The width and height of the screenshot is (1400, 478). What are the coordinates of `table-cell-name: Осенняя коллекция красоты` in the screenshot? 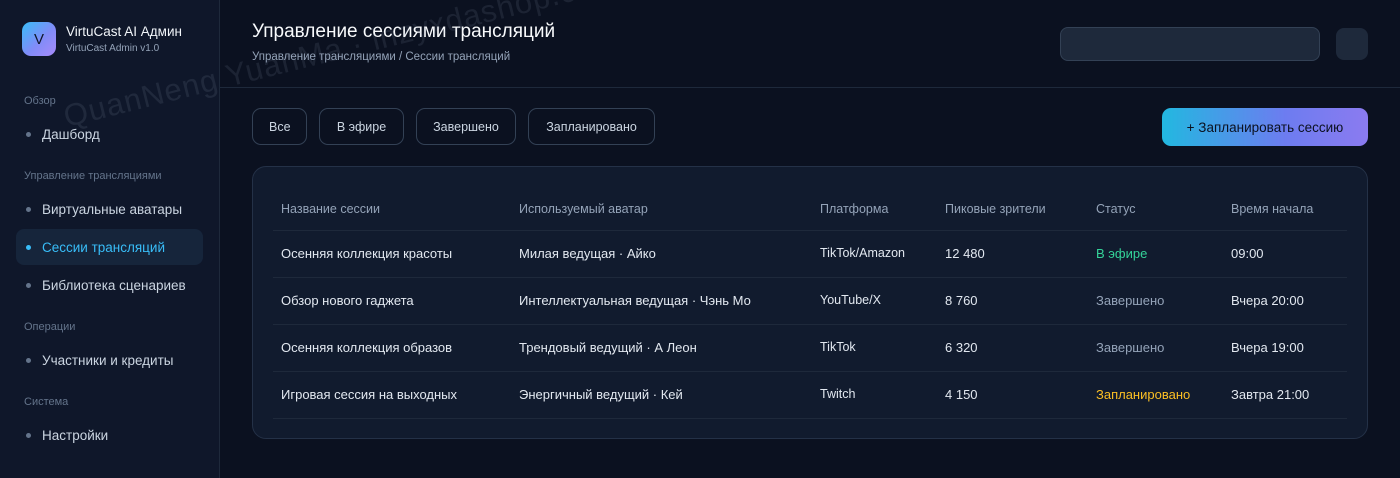 It's located at (367, 253).